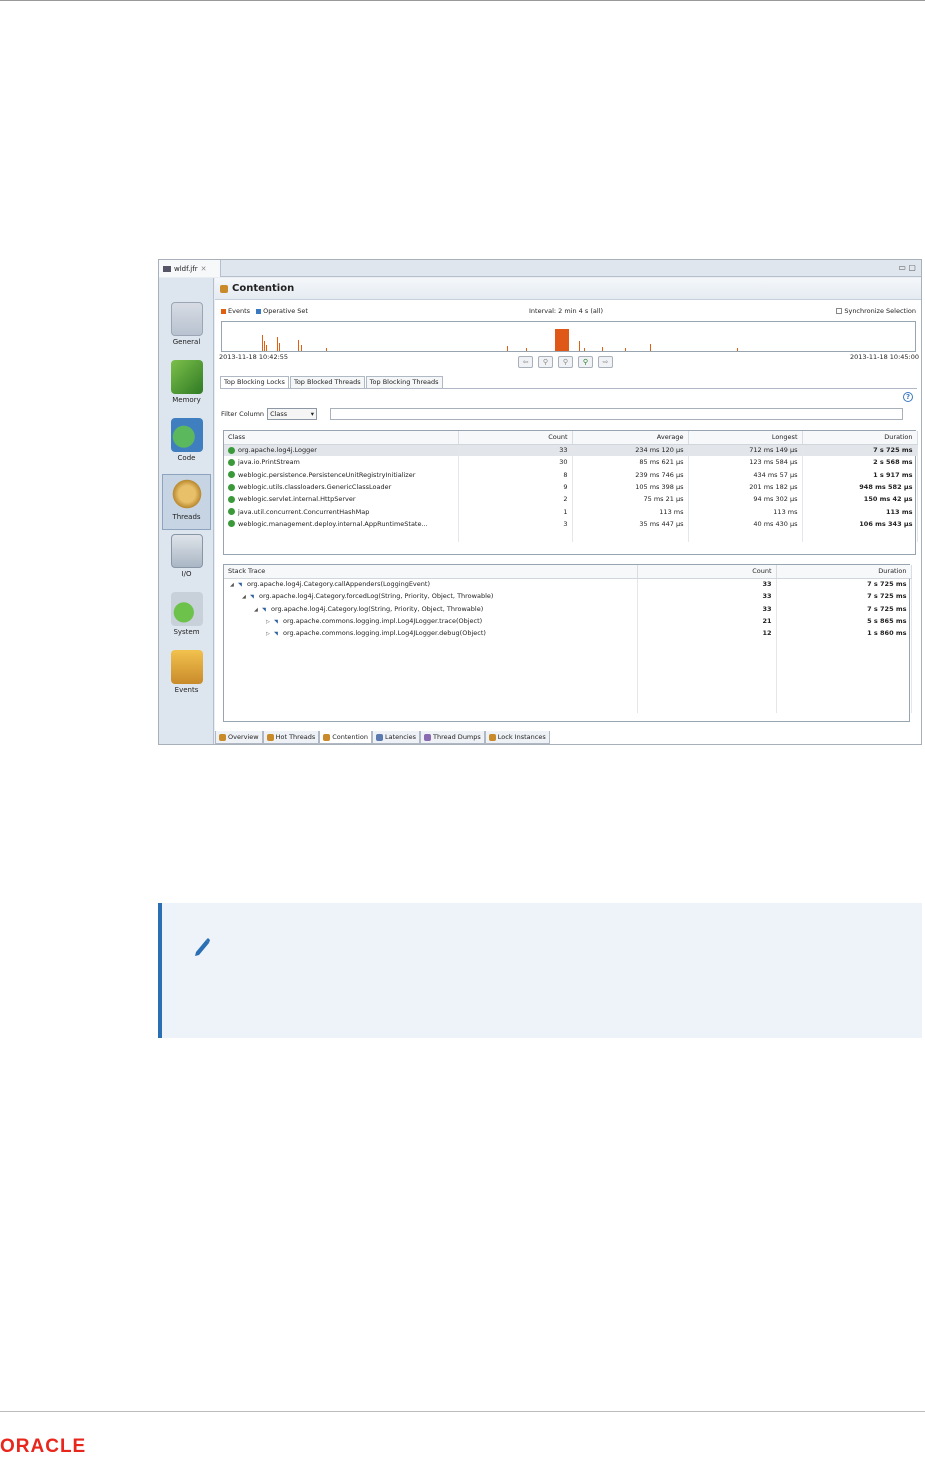 The height and width of the screenshot is (1460, 925). I want to click on filter-row: Filter Column Class ▾, so click(269, 414).